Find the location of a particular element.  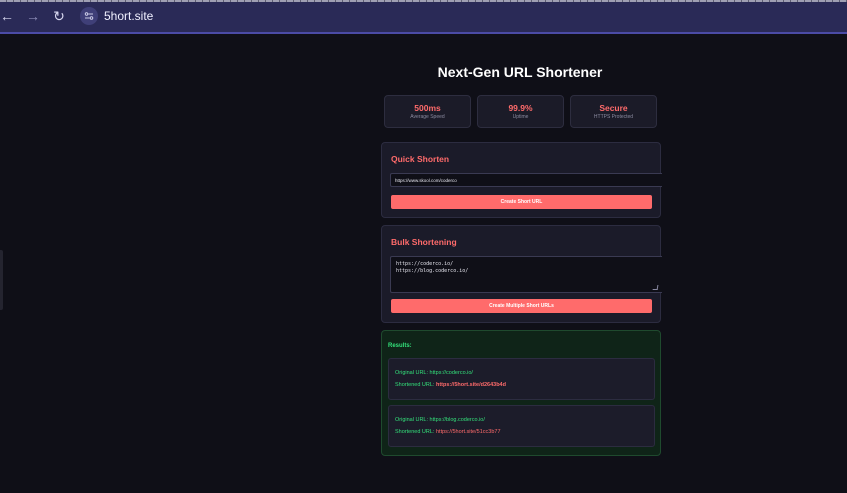

browser-toolbar: ← → ↻ 5hort.site is located at coordinates (423, 17).